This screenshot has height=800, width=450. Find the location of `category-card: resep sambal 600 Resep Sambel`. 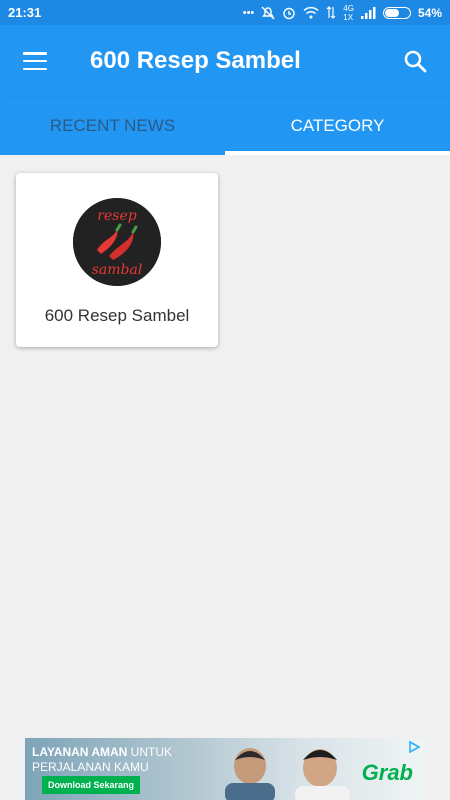

category-card: resep sambal 600 Resep Sambel is located at coordinates (117, 260).